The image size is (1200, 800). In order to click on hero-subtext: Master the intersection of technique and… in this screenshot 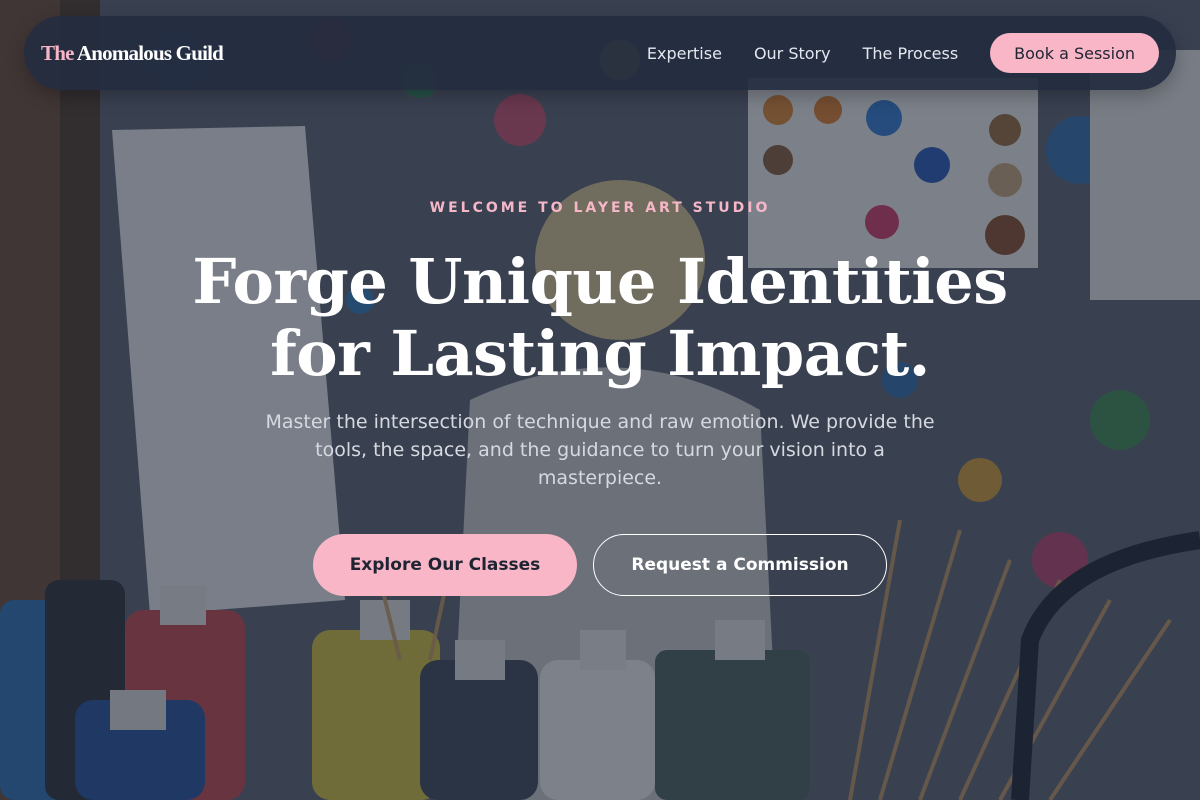, I will do `click(600, 450)`.